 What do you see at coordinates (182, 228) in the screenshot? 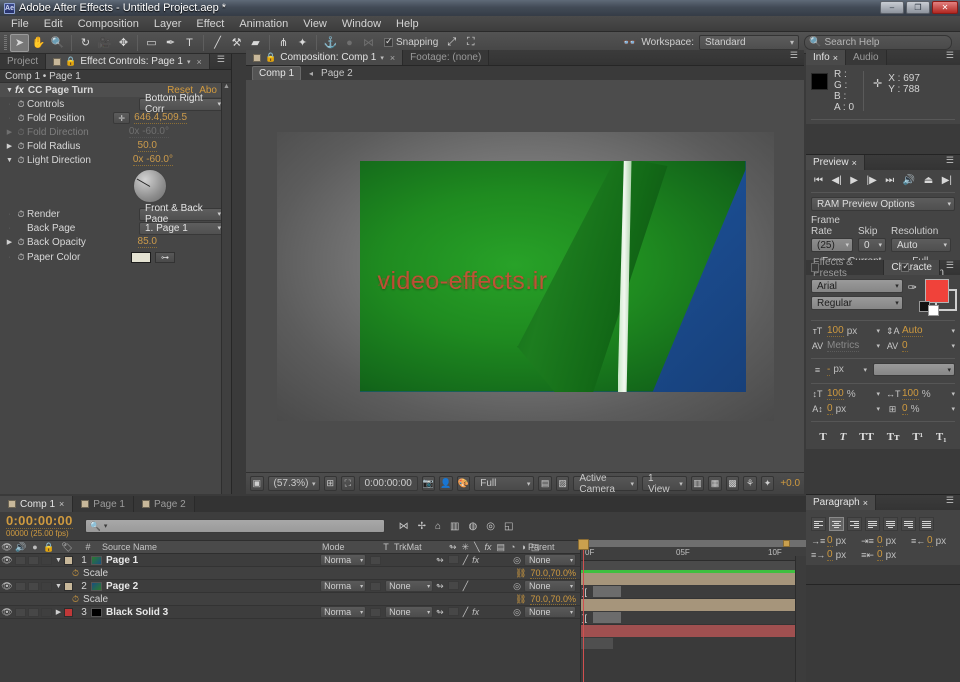
I see `back-page-select: 1. Page 1` at bounding box center [182, 228].